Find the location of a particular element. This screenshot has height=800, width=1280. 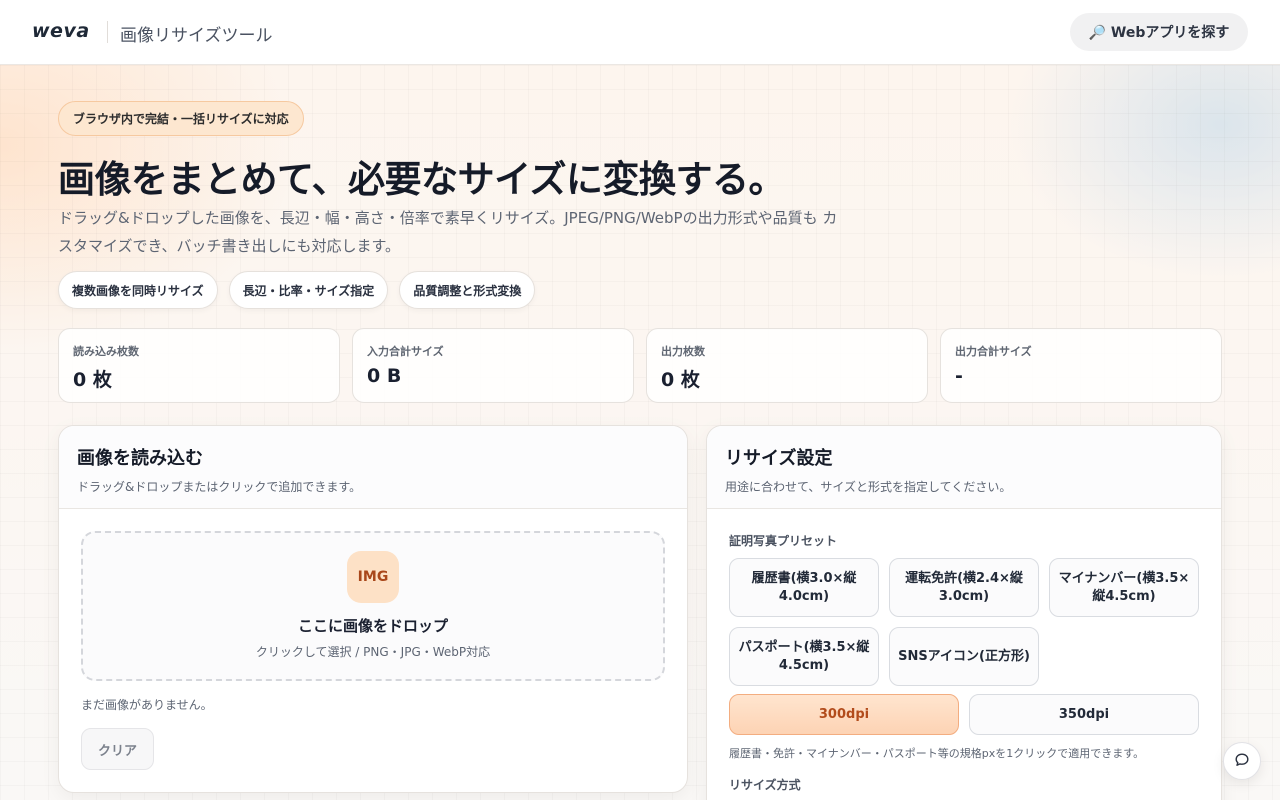

panel-header: リサイズ設定 用途に合わせて、サイズと形式を指定してください。 is located at coordinates (964, 467).